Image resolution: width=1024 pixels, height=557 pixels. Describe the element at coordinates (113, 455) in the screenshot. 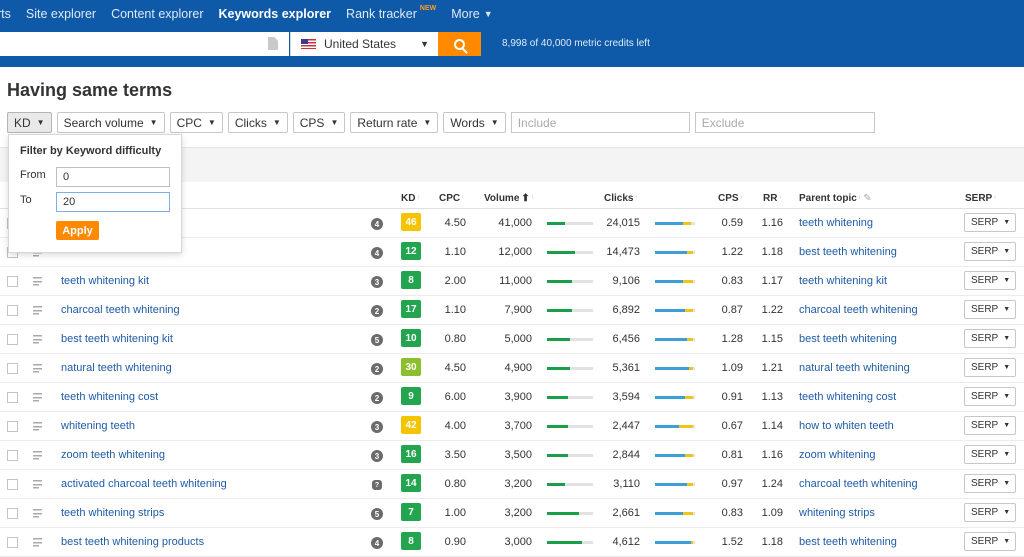

I see `keyword-link: zoom teeth whitening` at that location.